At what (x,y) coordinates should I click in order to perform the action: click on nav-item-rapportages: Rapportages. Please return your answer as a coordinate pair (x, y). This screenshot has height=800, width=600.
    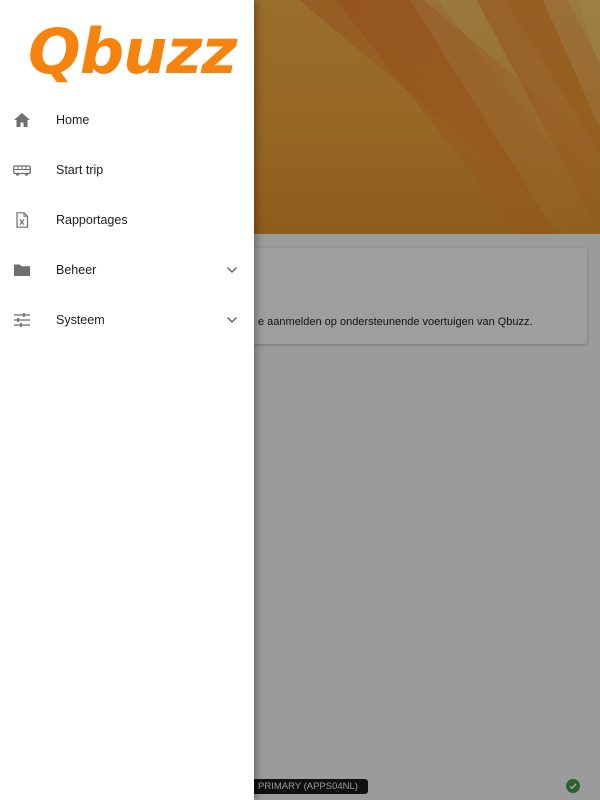
    Looking at the image, I should click on (127, 220).